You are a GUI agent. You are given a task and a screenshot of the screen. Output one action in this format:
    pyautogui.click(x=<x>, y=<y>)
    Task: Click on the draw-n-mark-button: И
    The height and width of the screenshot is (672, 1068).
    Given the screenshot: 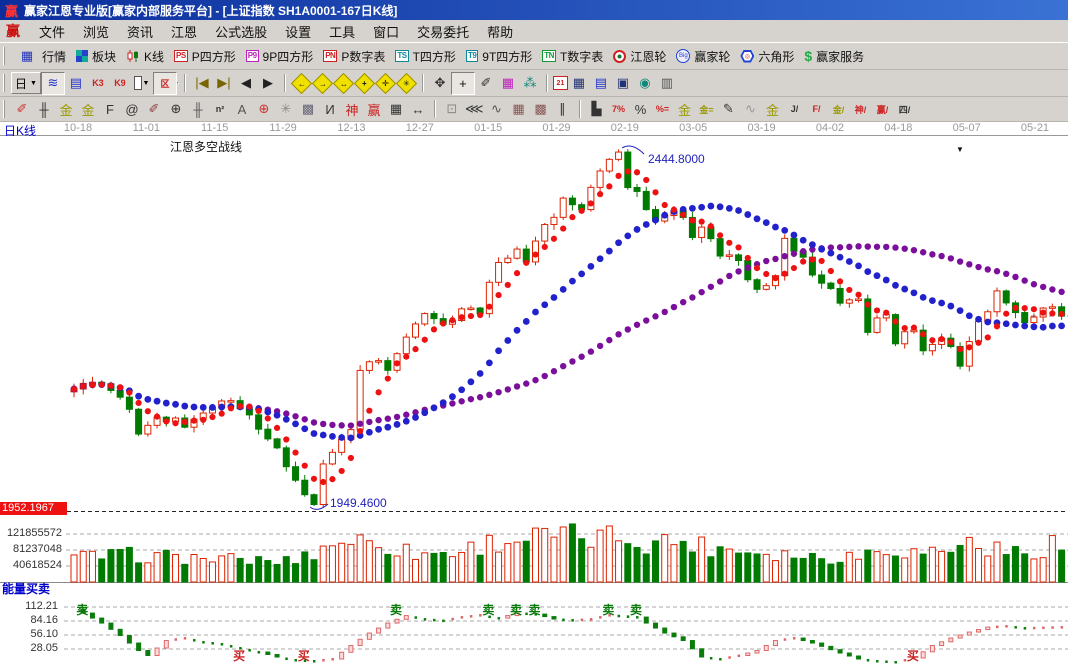 What is the action you would take?
    pyautogui.click(x=330, y=109)
    